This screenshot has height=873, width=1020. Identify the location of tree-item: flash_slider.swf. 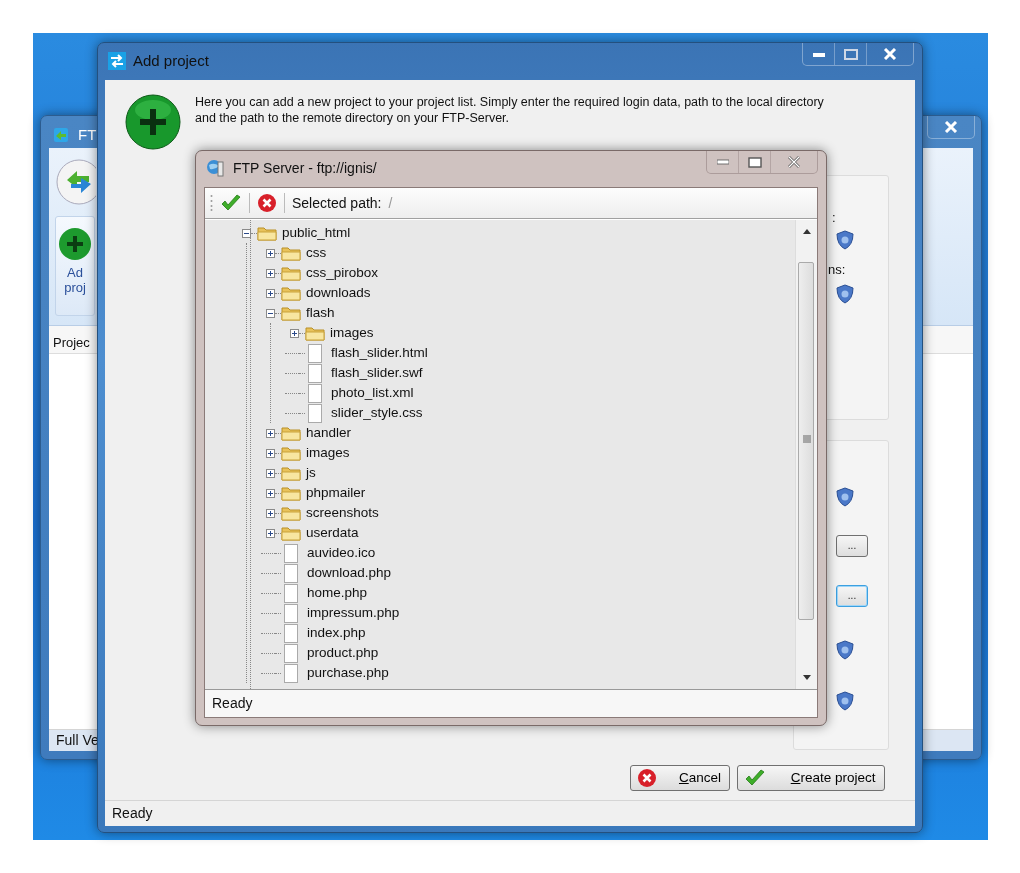
(377, 373).